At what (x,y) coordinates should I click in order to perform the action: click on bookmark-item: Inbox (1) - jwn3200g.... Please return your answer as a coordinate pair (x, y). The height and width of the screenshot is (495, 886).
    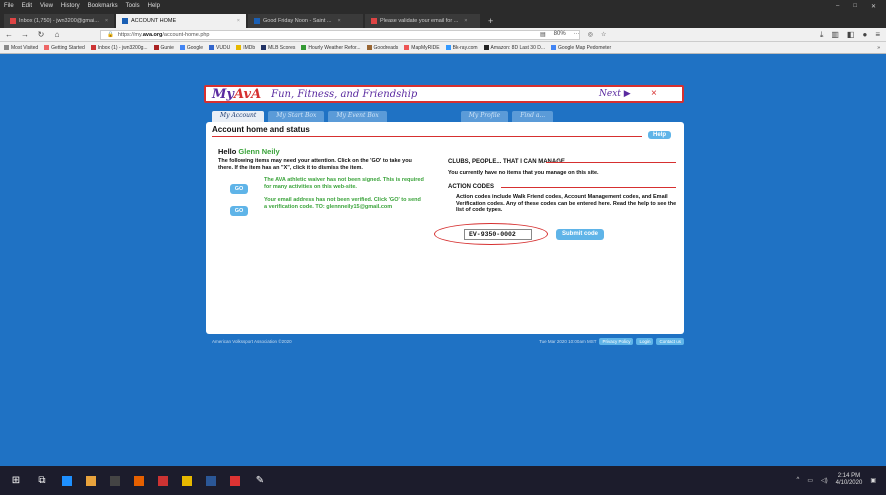
    Looking at the image, I should click on (119, 48).